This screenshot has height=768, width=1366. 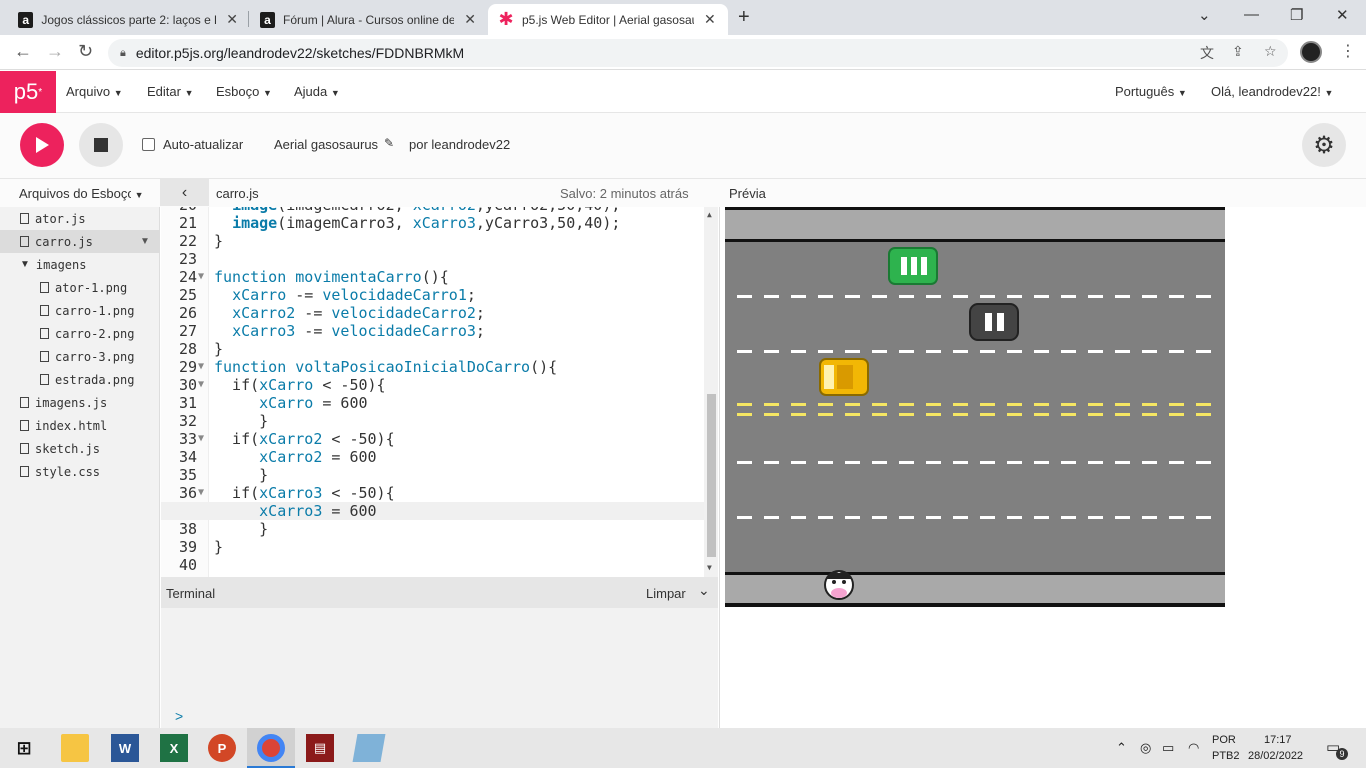 What do you see at coordinates (68, 471) in the screenshot?
I see `file-label: style.css` at bounding box center [68, 471].